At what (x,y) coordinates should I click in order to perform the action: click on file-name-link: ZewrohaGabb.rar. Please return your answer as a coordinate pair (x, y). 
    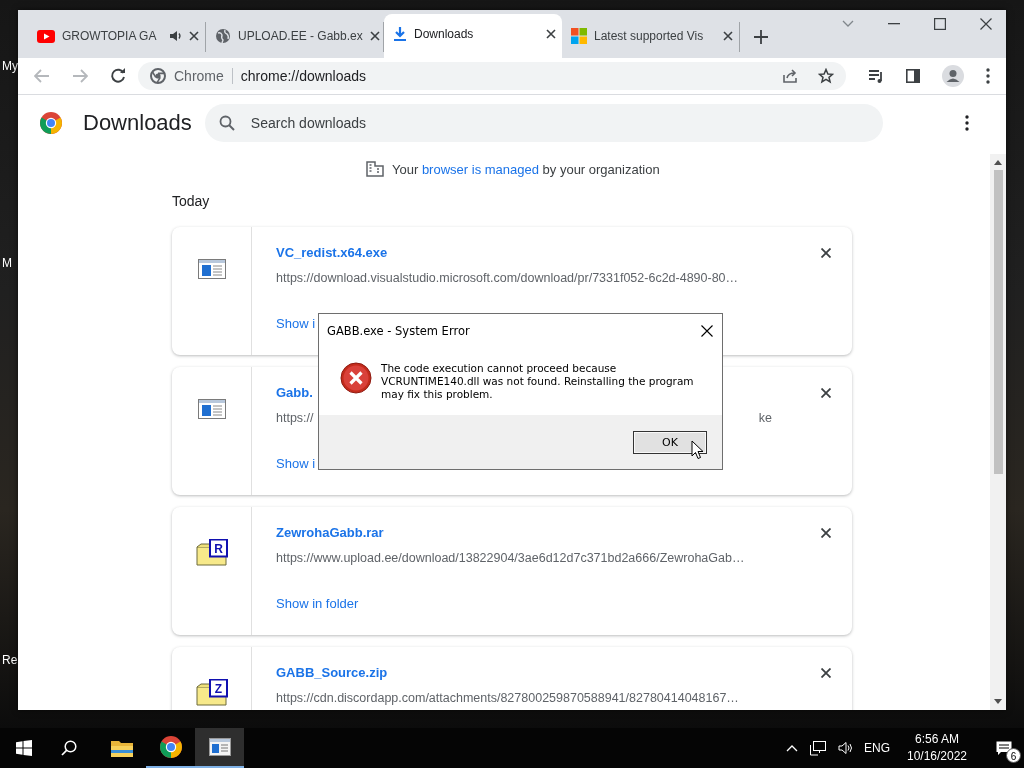
    Looking at the image, I should click on (330, 532).